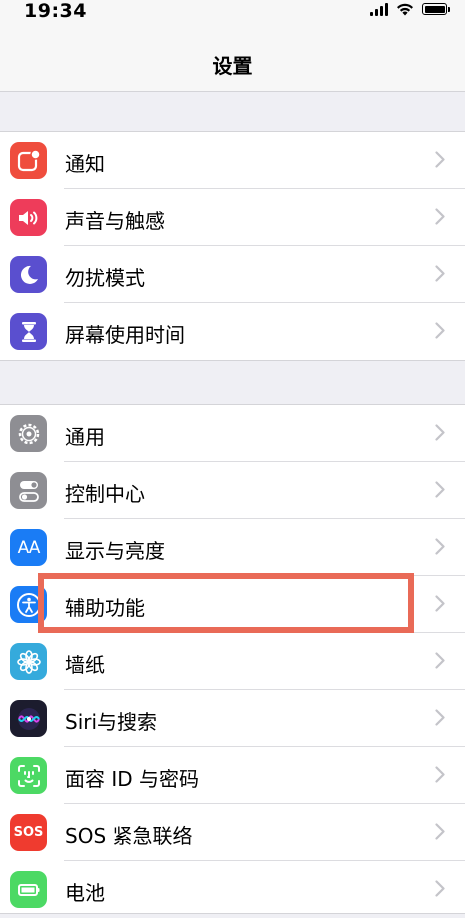 This screenshot has width=465, height=918. What do you see at coordinates (28, 433) in the screenshot?
I see `gear-icon` at bounding box center [28, 433].